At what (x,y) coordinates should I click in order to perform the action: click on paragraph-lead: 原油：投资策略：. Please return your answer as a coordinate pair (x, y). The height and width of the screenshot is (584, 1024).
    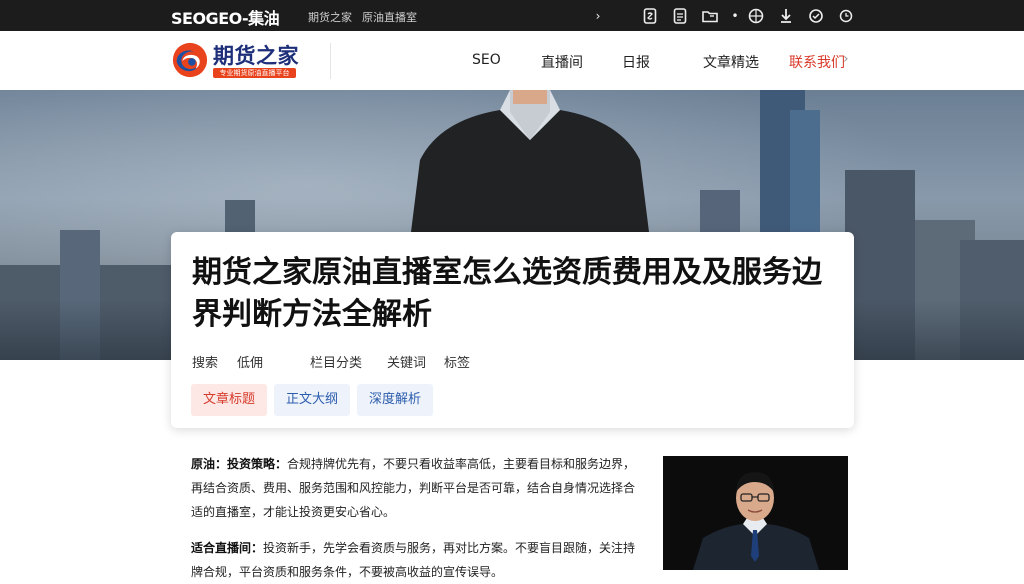
    Looking at the image, I should click on (239, 464).